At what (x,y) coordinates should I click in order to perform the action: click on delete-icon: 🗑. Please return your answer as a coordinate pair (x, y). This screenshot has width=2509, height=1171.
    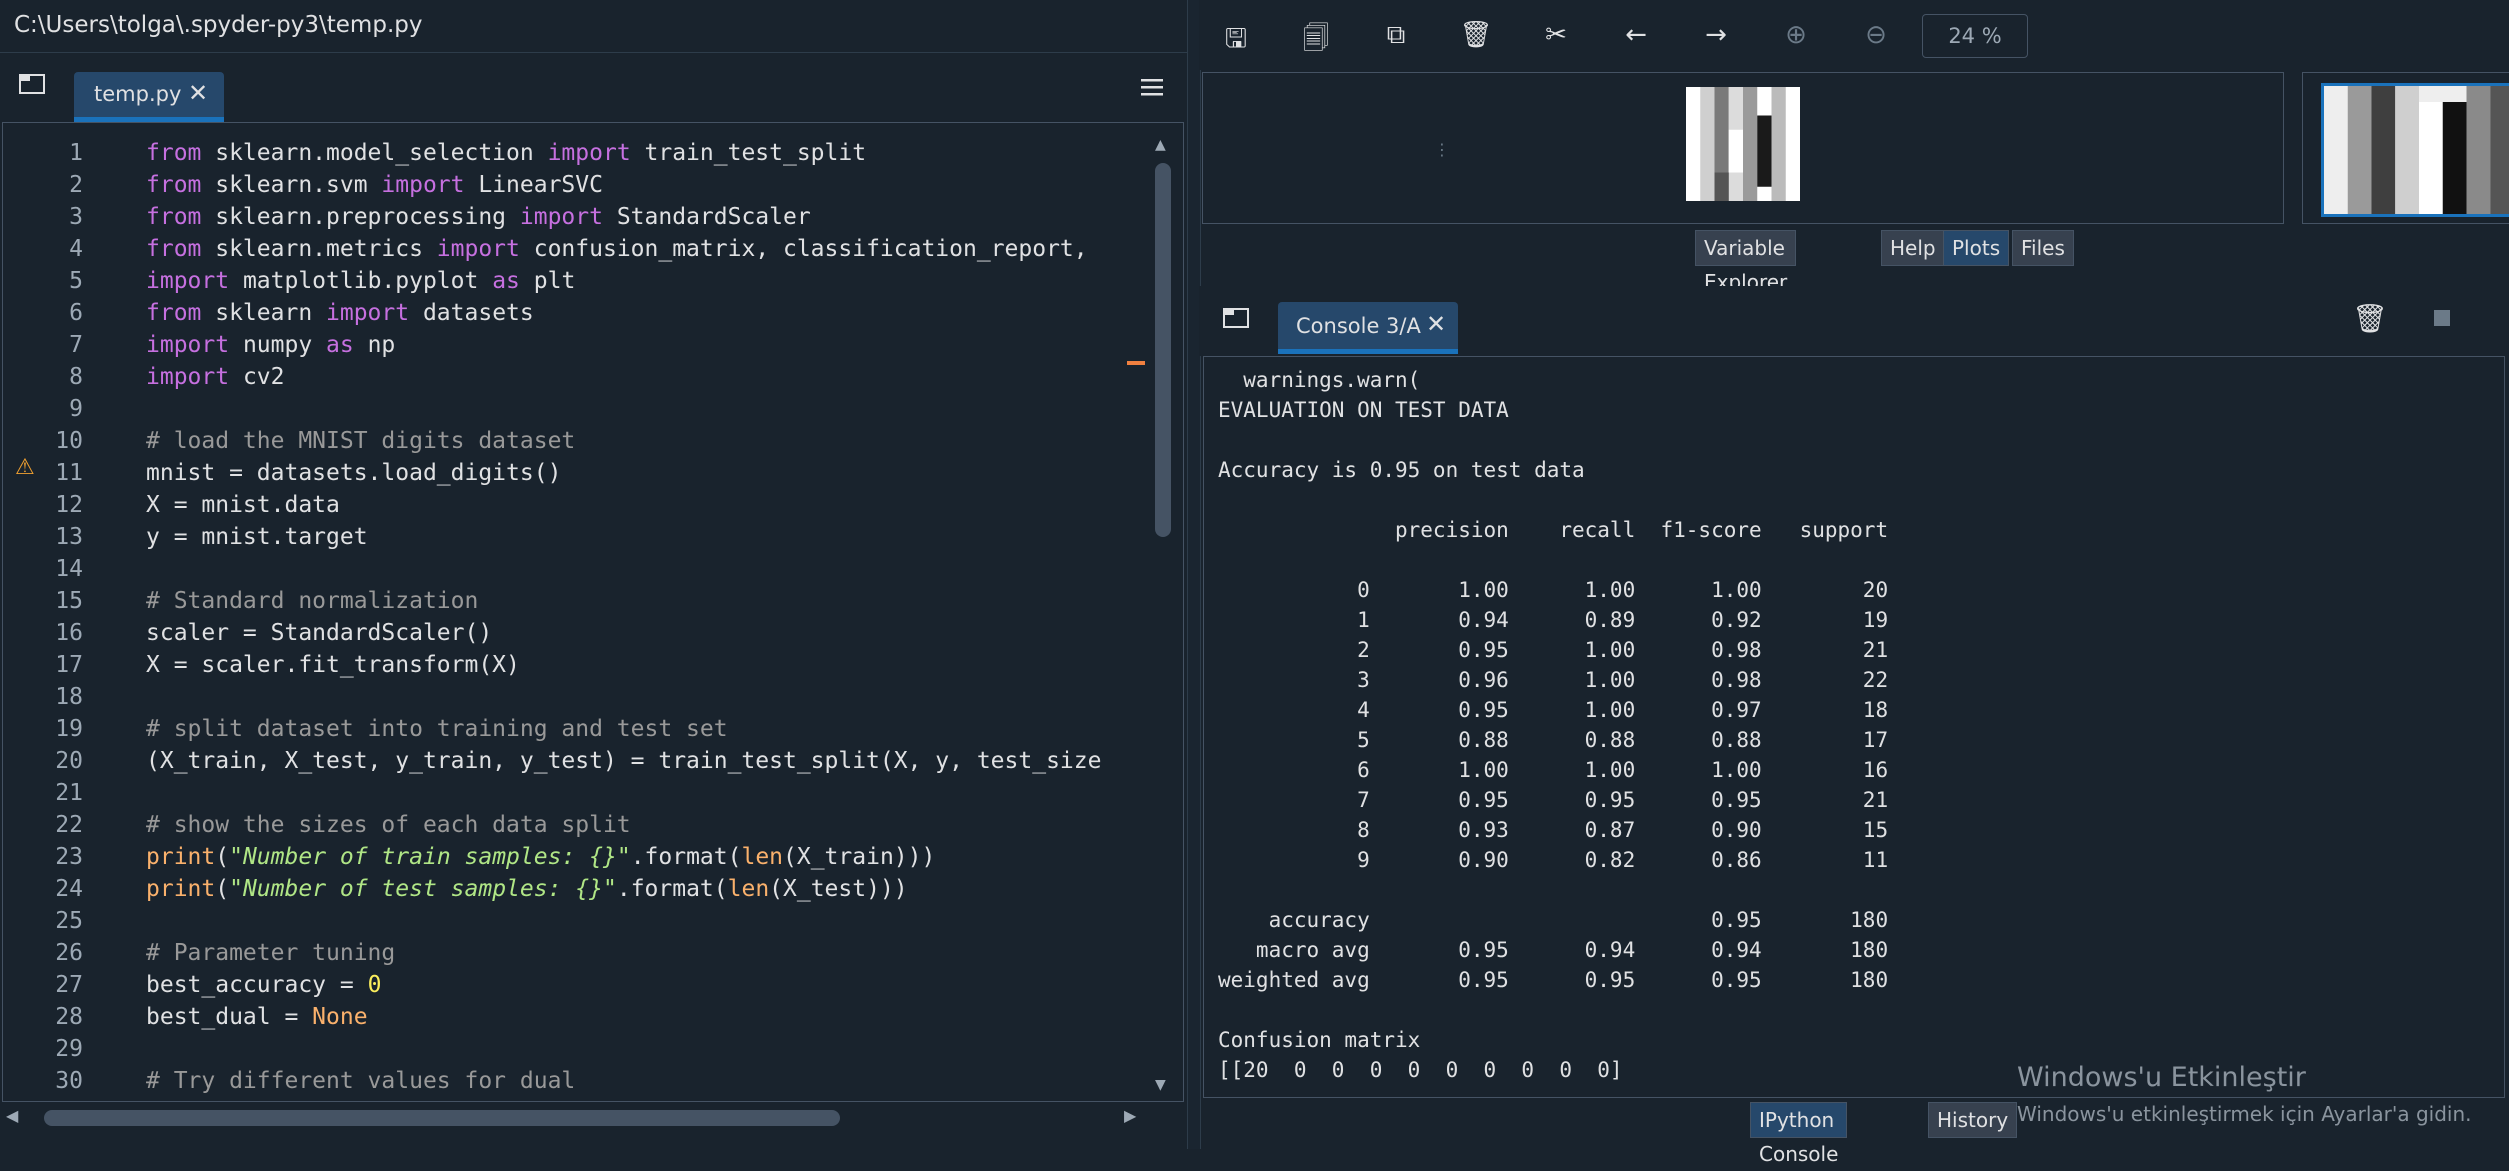
    Looking at the image, I should click on (1476, 35).